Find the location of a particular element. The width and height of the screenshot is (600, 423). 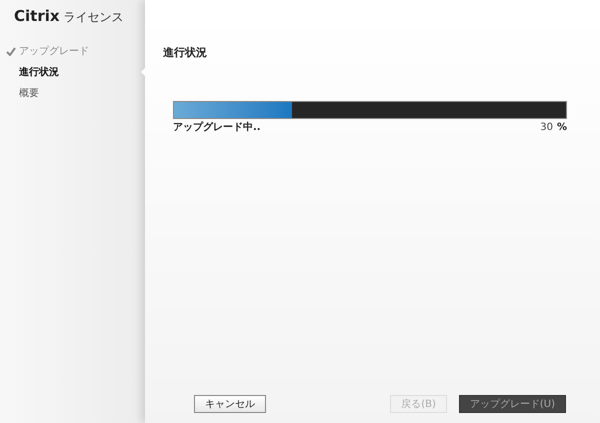

step-item: 概要 is located at coordinates (29, 93).